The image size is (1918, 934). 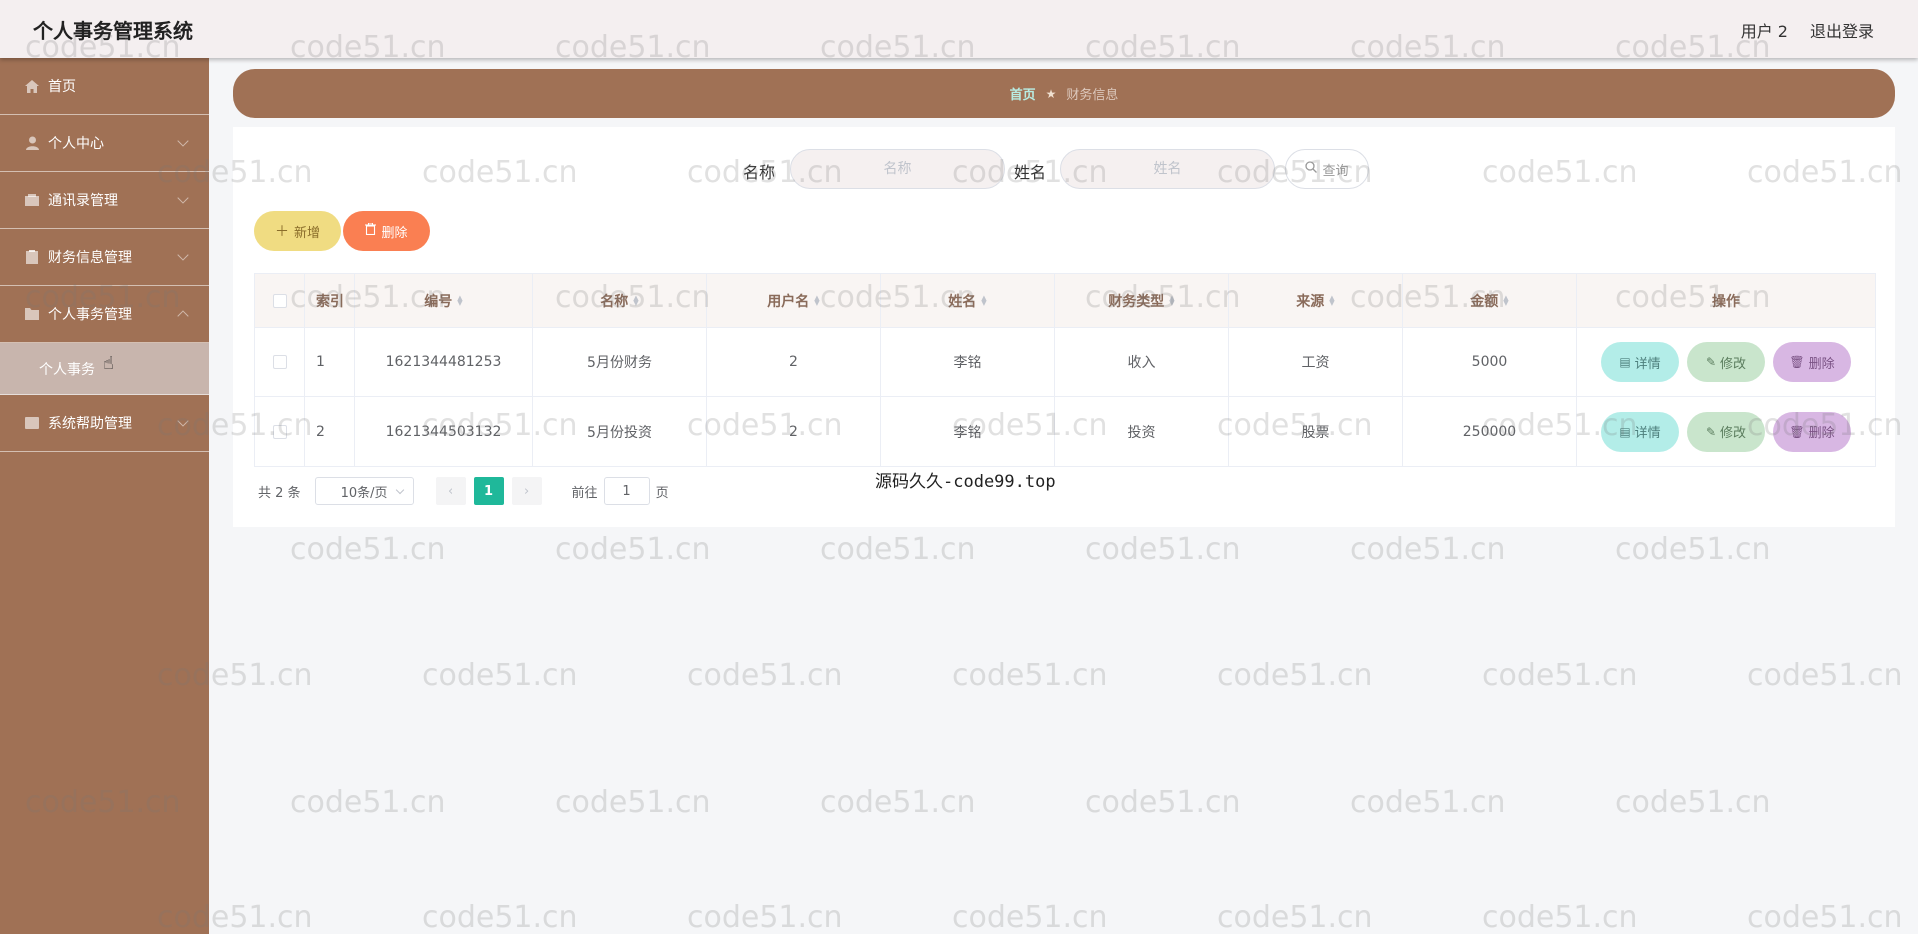 What do you see at coordinates (1821, 433) in the screenshot?
I see `delete-button-label: 删除` at bounding box center [1821, 433].